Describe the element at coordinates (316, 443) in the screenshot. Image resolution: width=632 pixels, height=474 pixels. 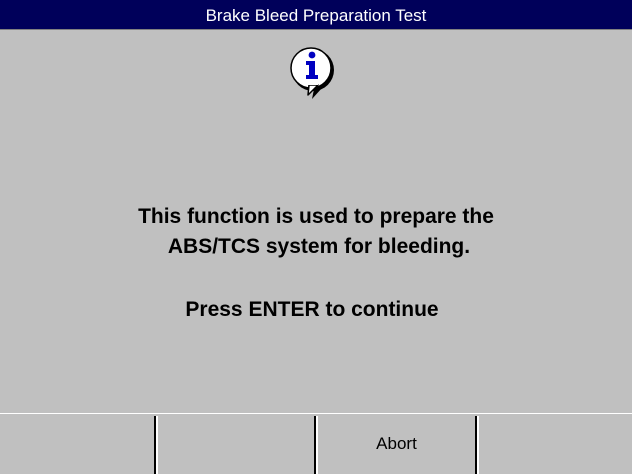
I see `softkey-bar: Abort` at that location.